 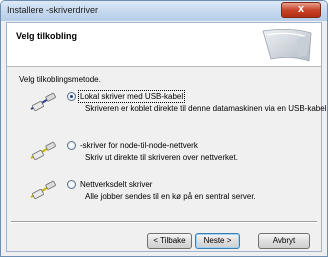 I want to click on radio-shared-network, so click(x=71, y=184).